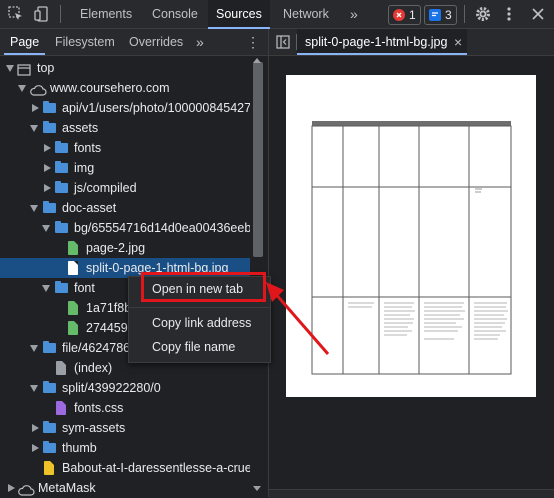 This screenshot has width=554, height=498. I want to click on tab-page: Page, so click(25, 42).